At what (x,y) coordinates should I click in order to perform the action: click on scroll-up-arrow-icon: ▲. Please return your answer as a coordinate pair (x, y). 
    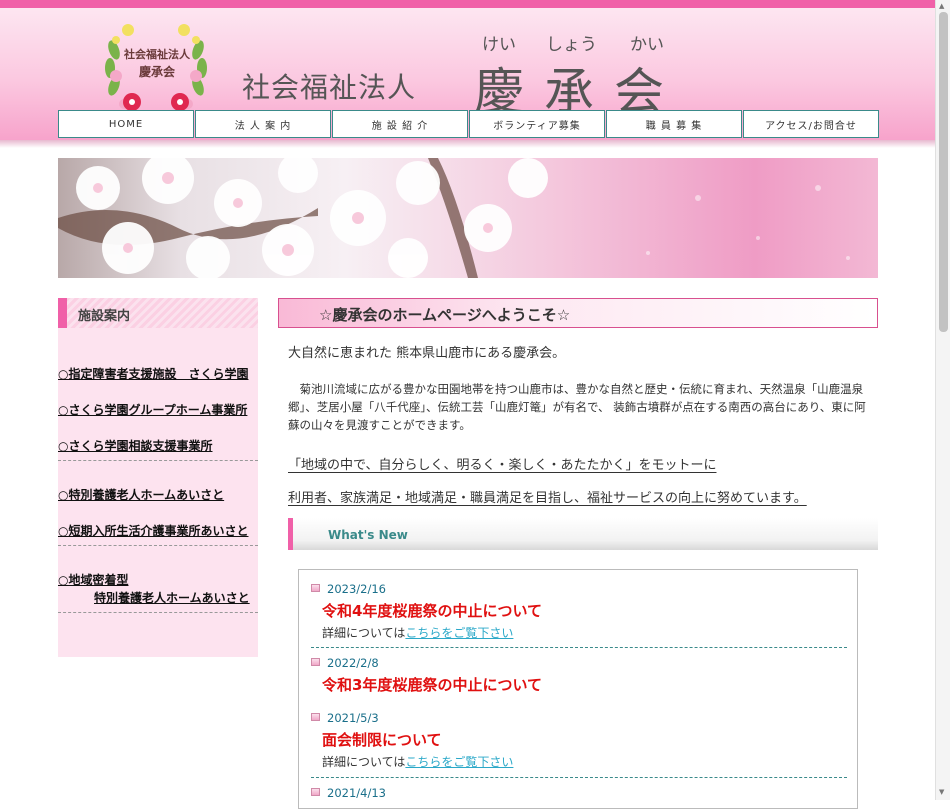
    Looking at the image, I should click on (941, 6).